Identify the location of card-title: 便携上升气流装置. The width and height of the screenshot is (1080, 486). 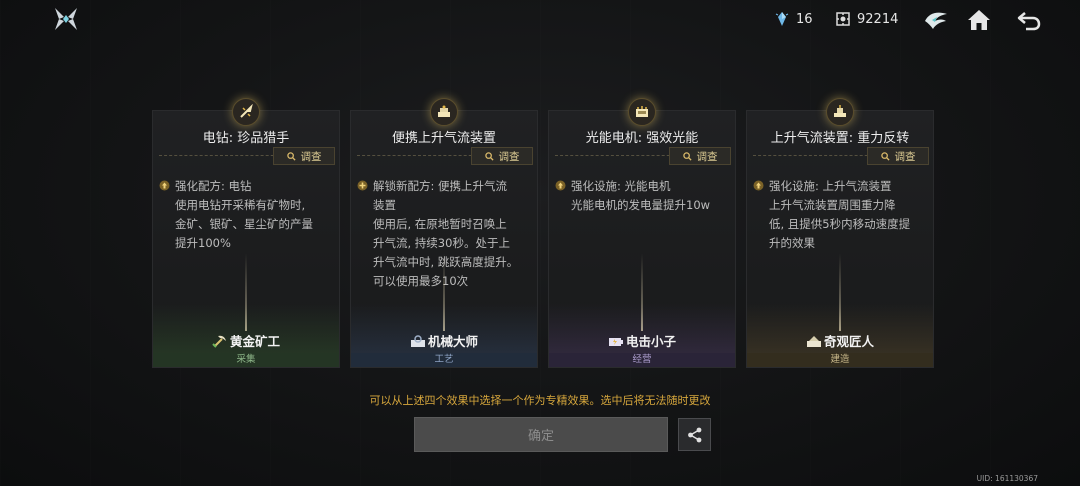
(443, 138).